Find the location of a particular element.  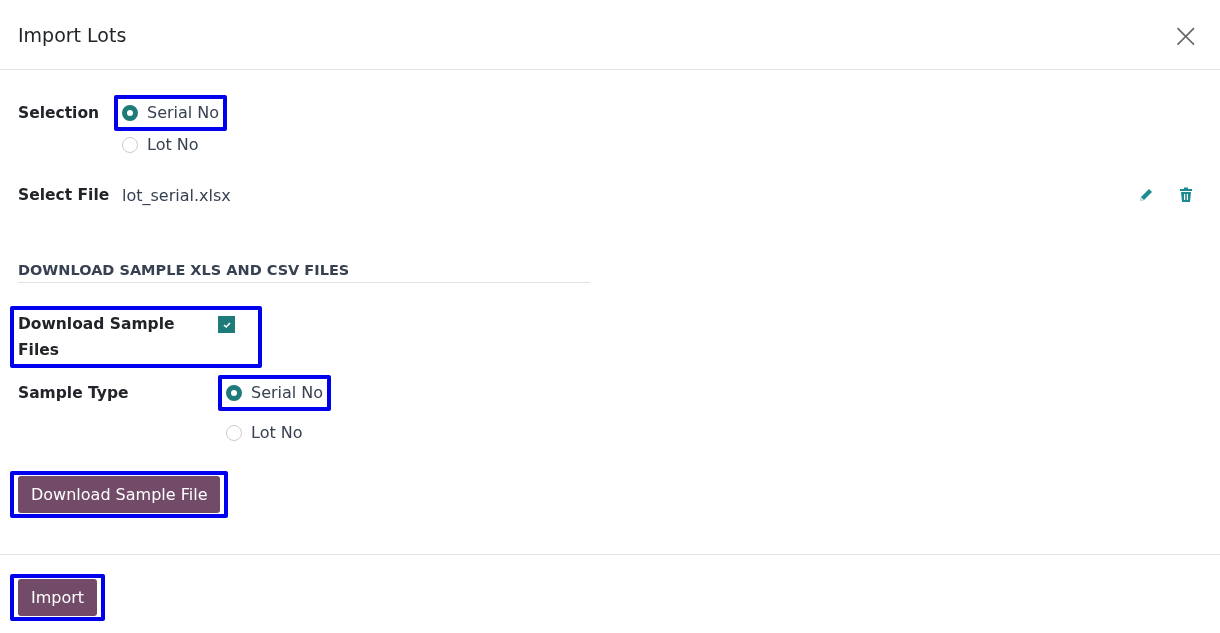

import-button: Import is located at coordinates (58, 597).